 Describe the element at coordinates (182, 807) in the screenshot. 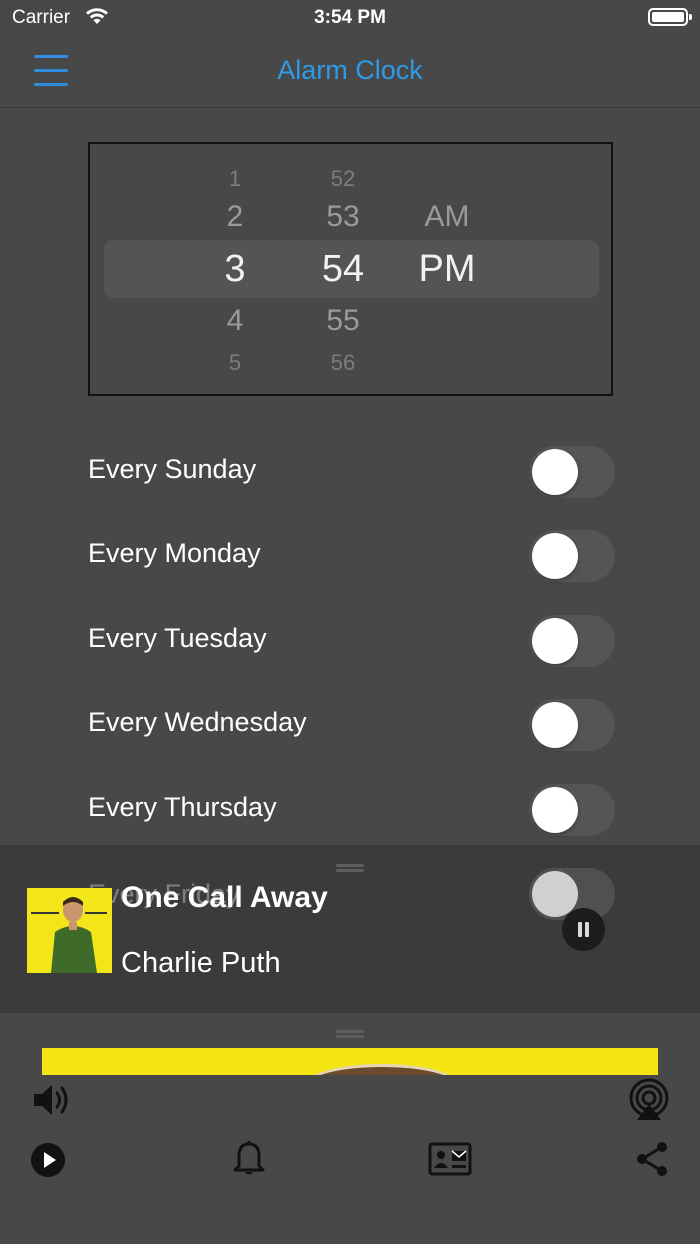

I see `day-label: Every Thursday` at that location.